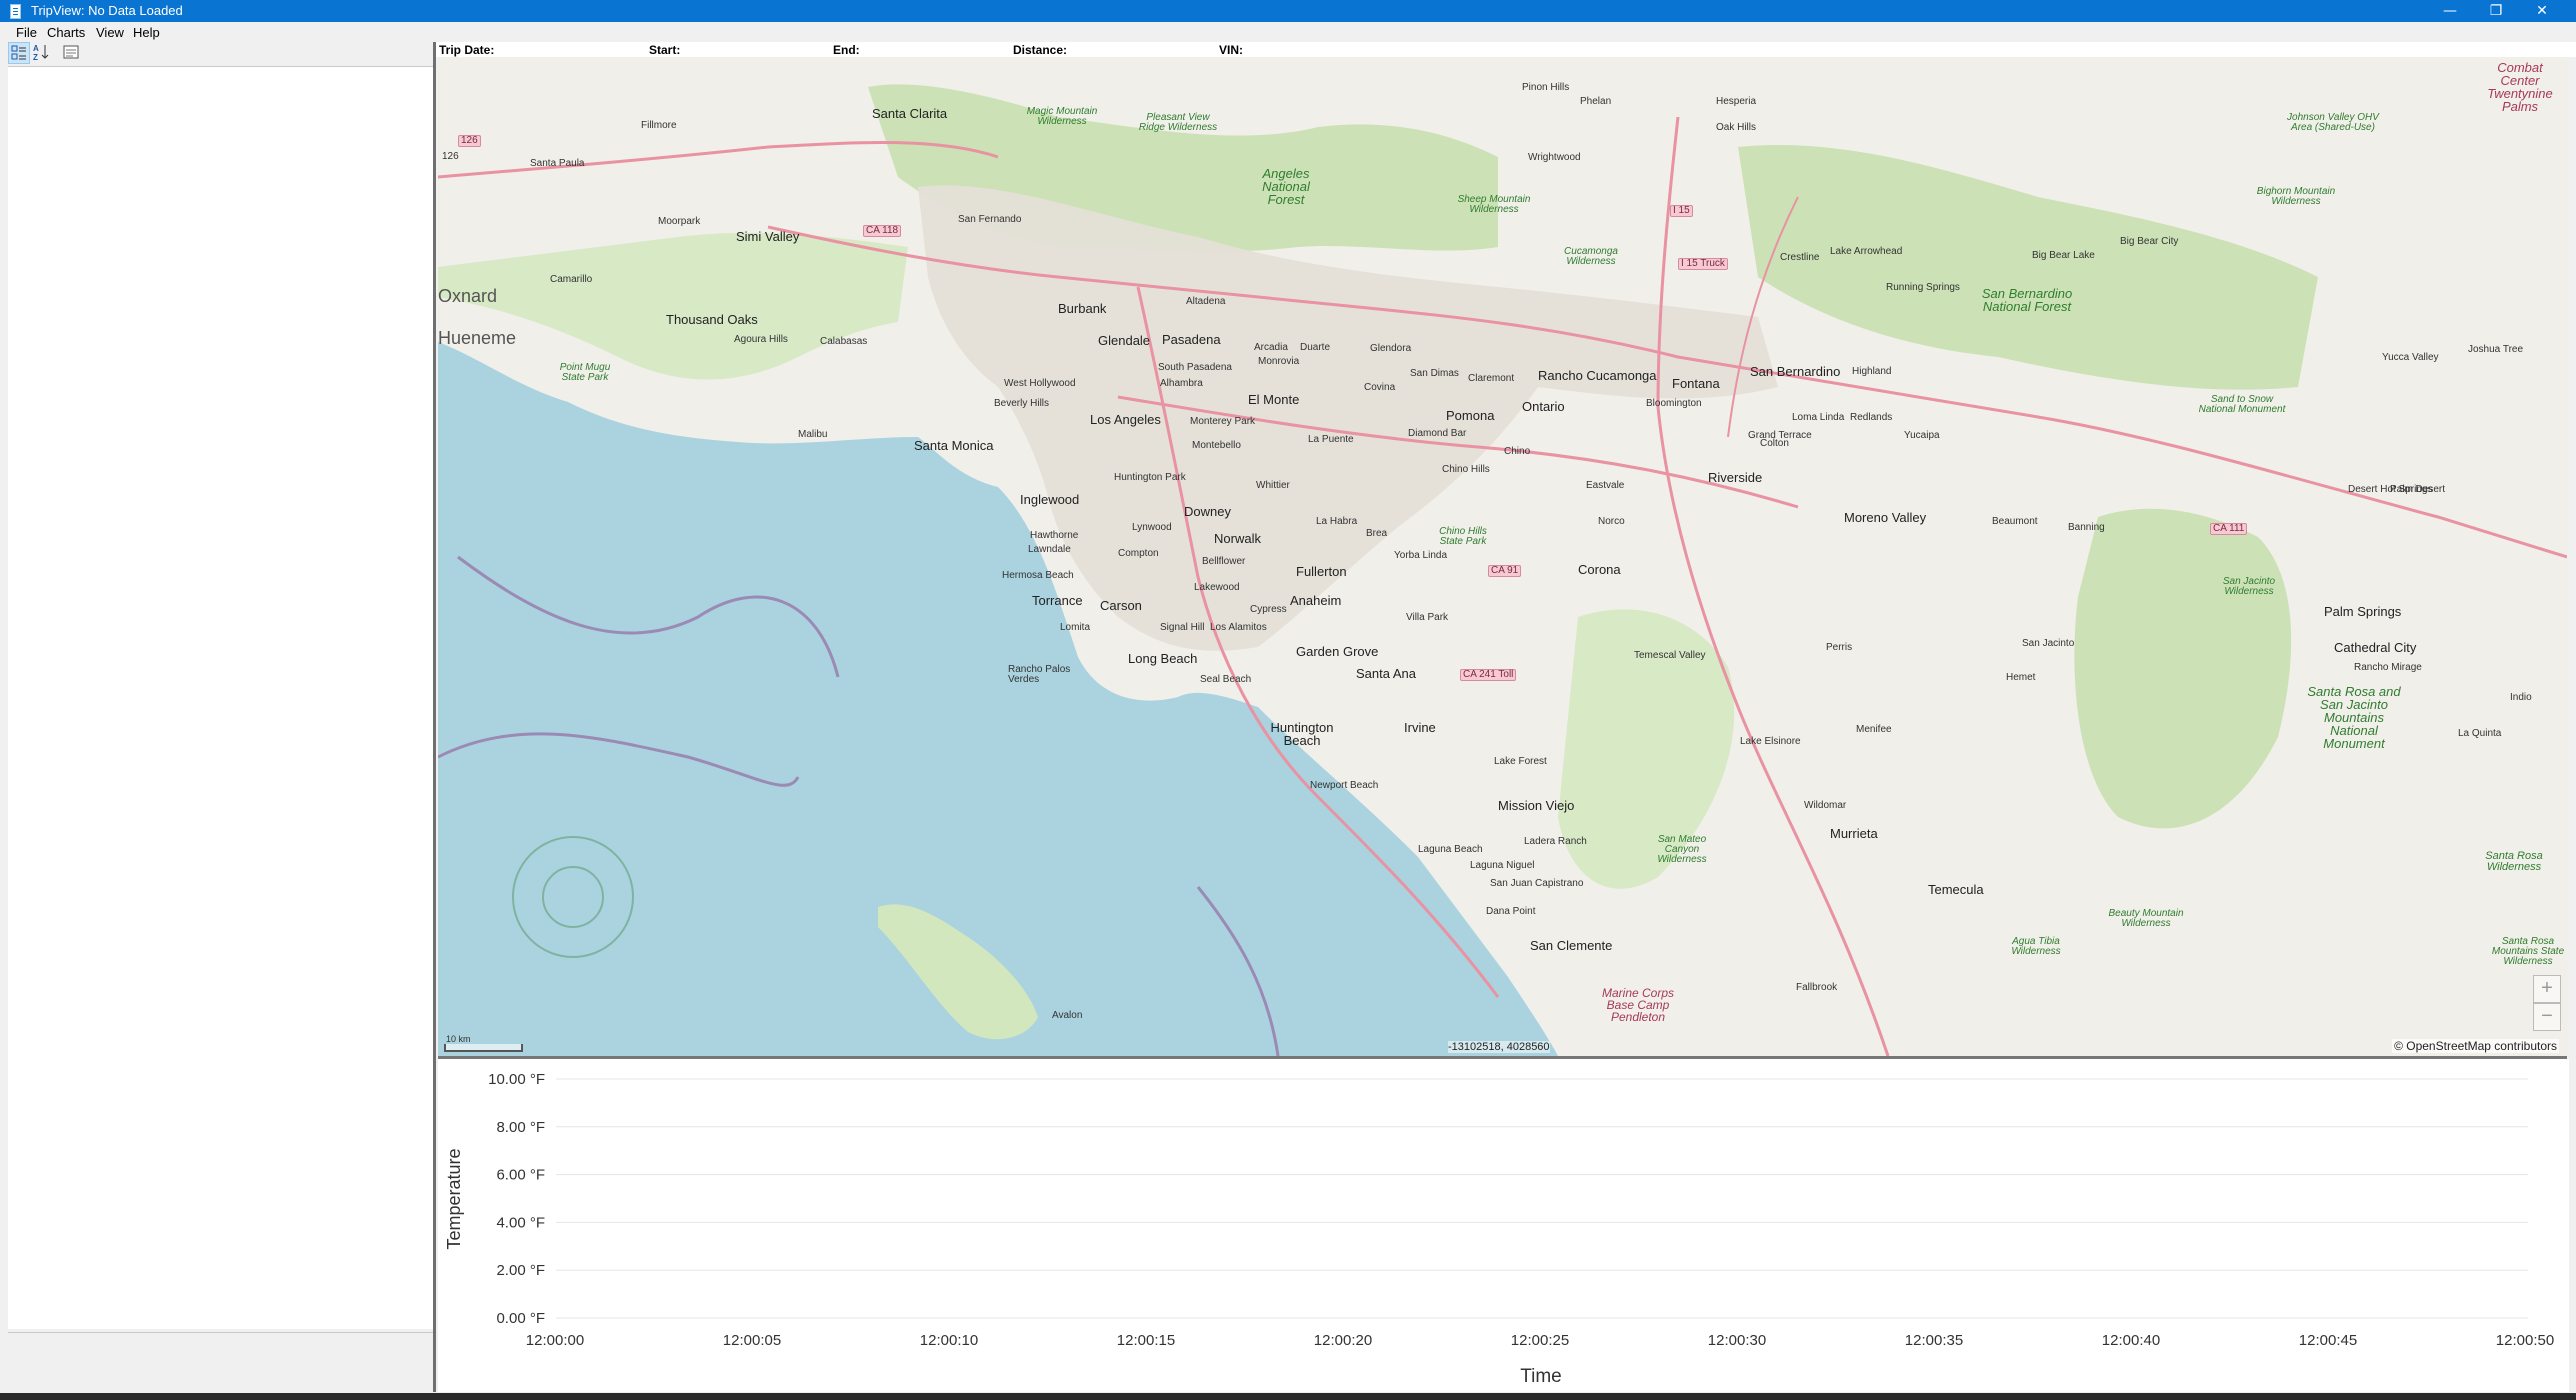 Image resolution: width=2576 pixels, height=1400 pixels. Describe the element at coordinates (1795, 371) in the screenshot. I see `map-label: San Bernardino` at that location.